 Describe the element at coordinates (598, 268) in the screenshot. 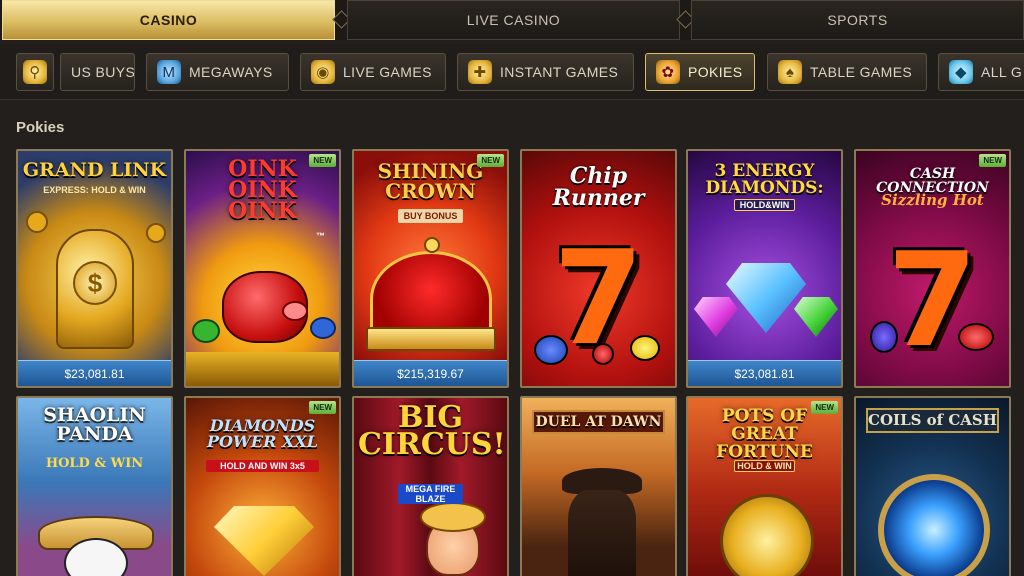

I see `game-tile-chip-runner: Chip Runner 7` at that location.